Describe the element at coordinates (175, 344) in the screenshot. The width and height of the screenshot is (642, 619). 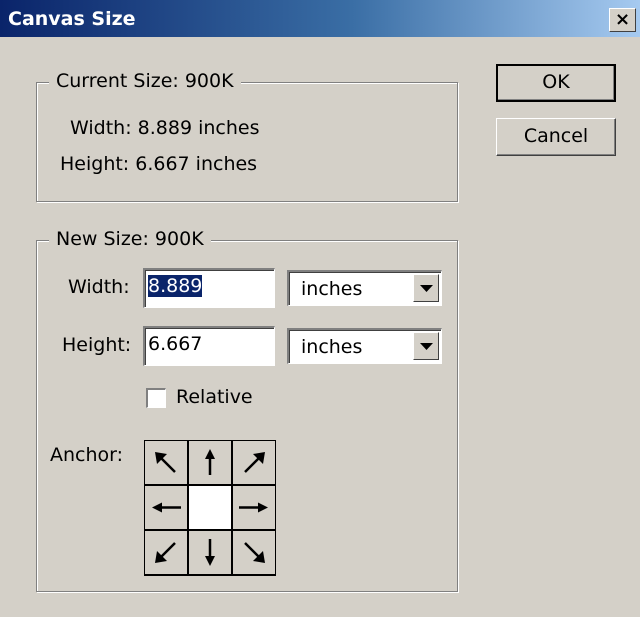
I see `height-input-value: 6.667` at that location.